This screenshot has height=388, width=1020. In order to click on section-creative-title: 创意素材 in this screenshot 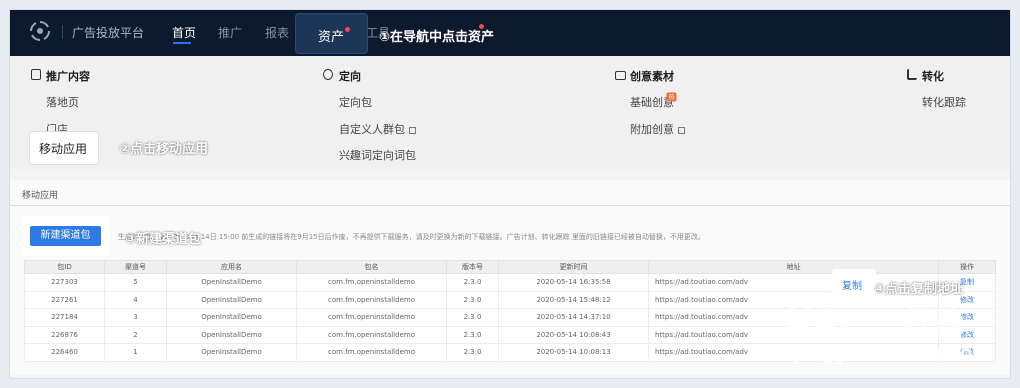, I will do `click(652, 76)`.